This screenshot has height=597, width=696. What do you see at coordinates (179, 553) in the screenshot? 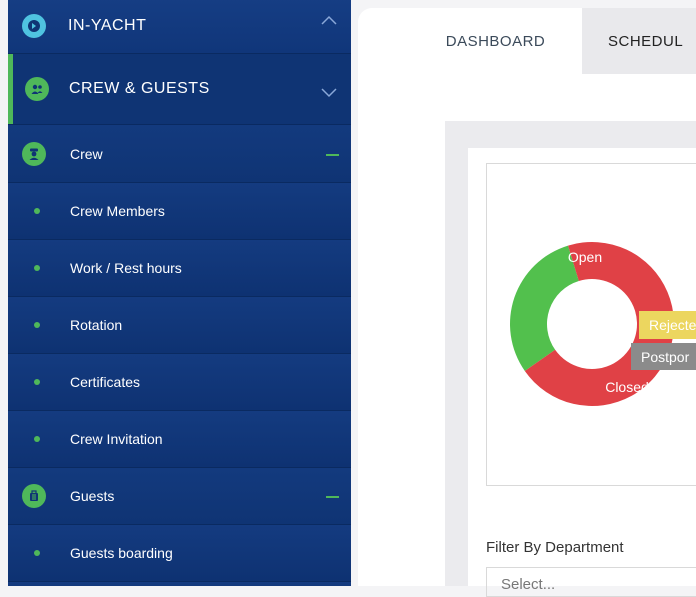
I see `sidebar-item-guests-boarding: Guests boarding` at bounding box center [179, 553].